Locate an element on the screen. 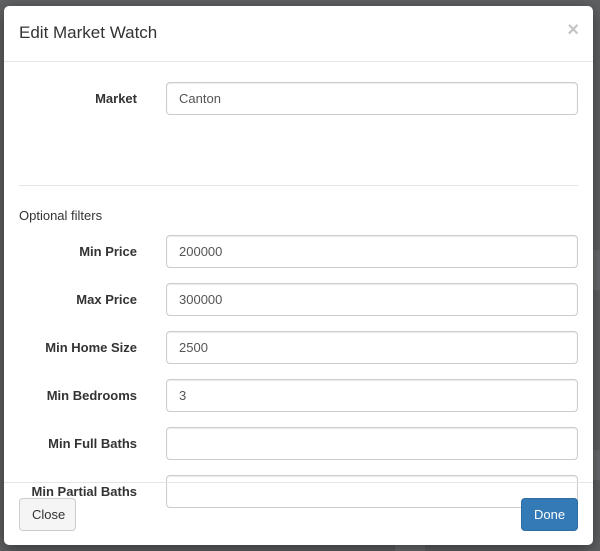 This screenshot has height=551, width=600. min-price-input is located at coordinates (372, 251).